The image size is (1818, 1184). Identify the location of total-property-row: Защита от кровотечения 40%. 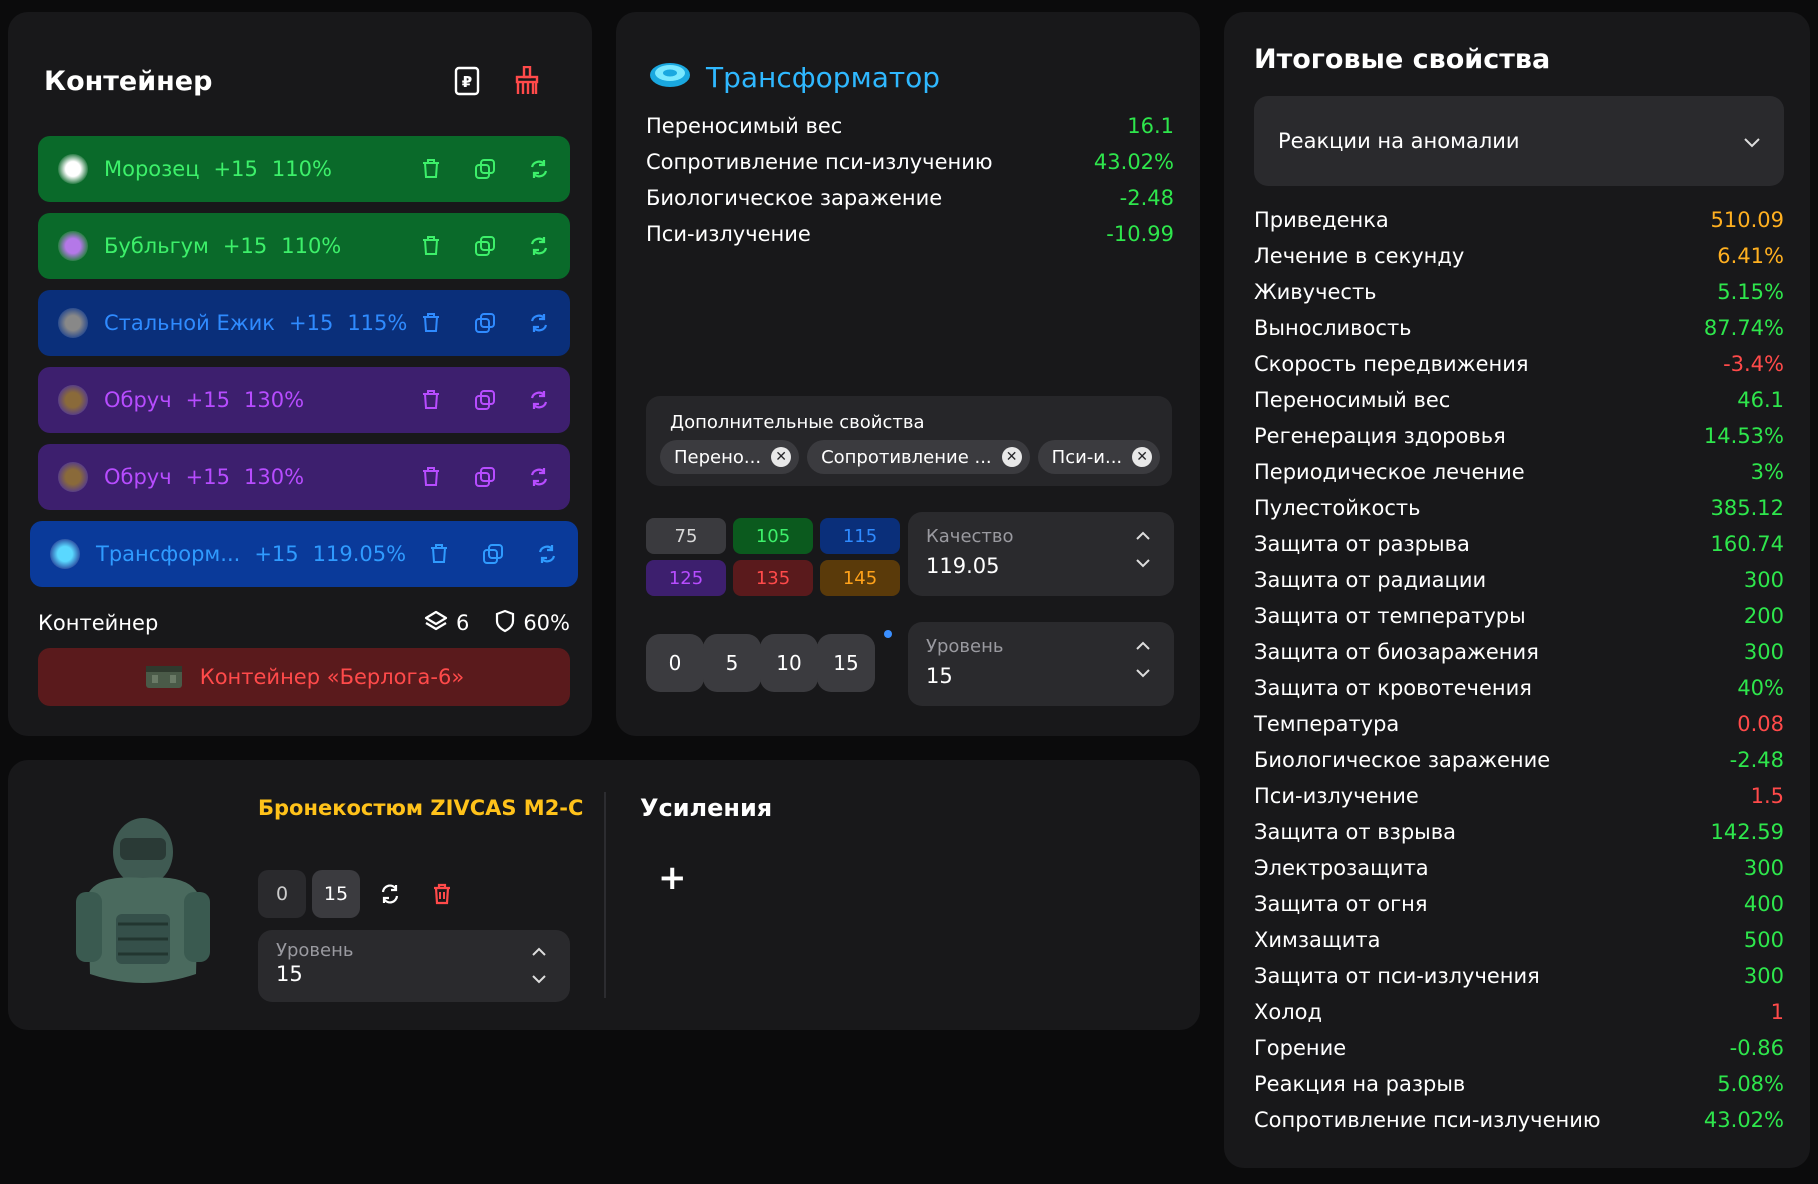
(1519, 688).